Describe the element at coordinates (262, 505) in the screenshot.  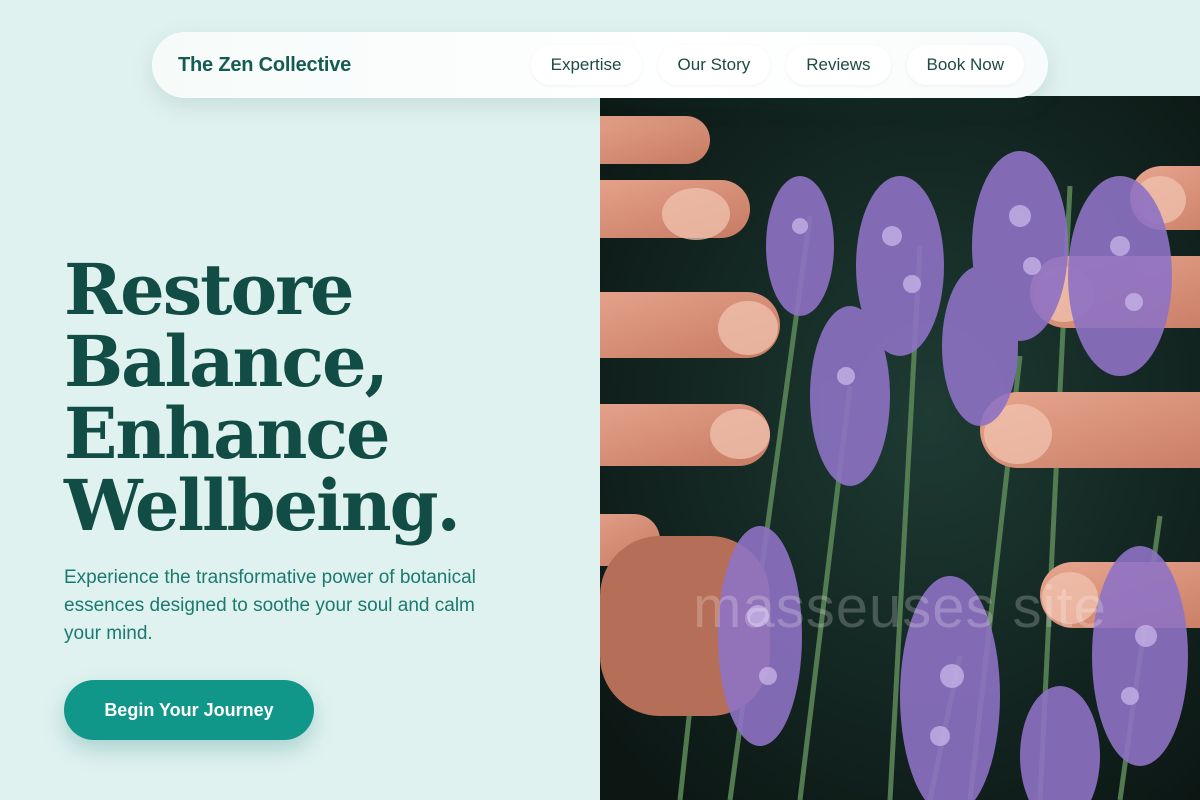
I see `hero-title-line: Wellbeing.` at that location.